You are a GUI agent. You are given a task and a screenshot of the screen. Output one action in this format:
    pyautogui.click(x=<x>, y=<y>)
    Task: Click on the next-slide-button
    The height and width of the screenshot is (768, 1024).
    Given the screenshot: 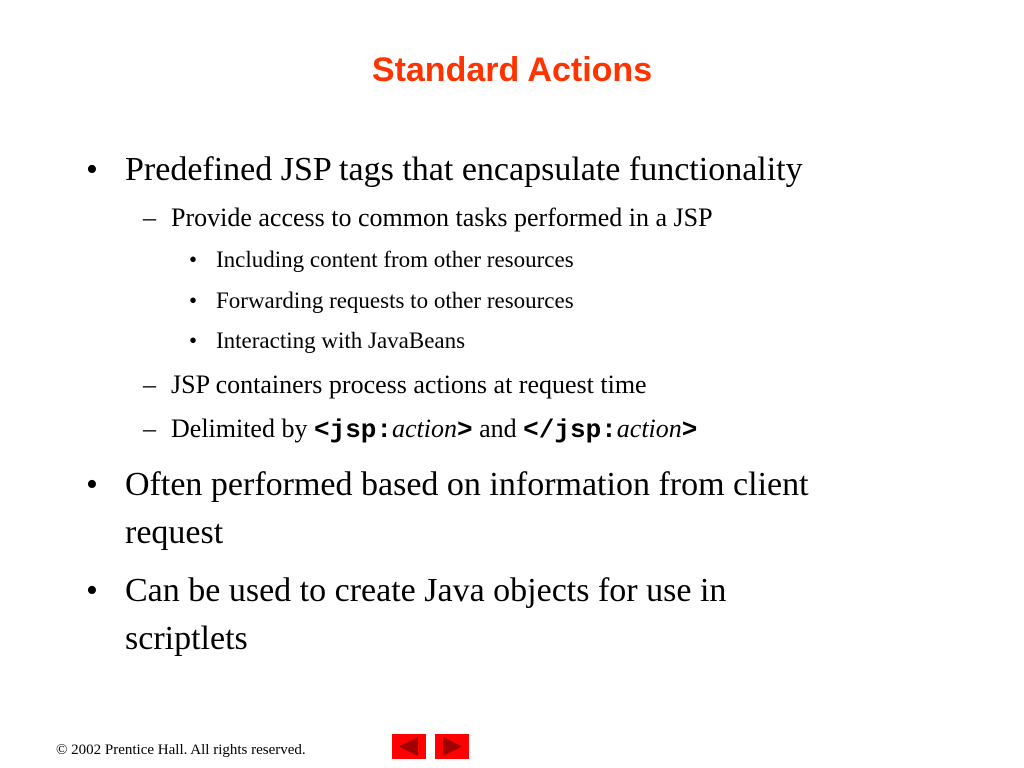 What is the action you would take?
    pyautogui.click(x=452, y=746)
    